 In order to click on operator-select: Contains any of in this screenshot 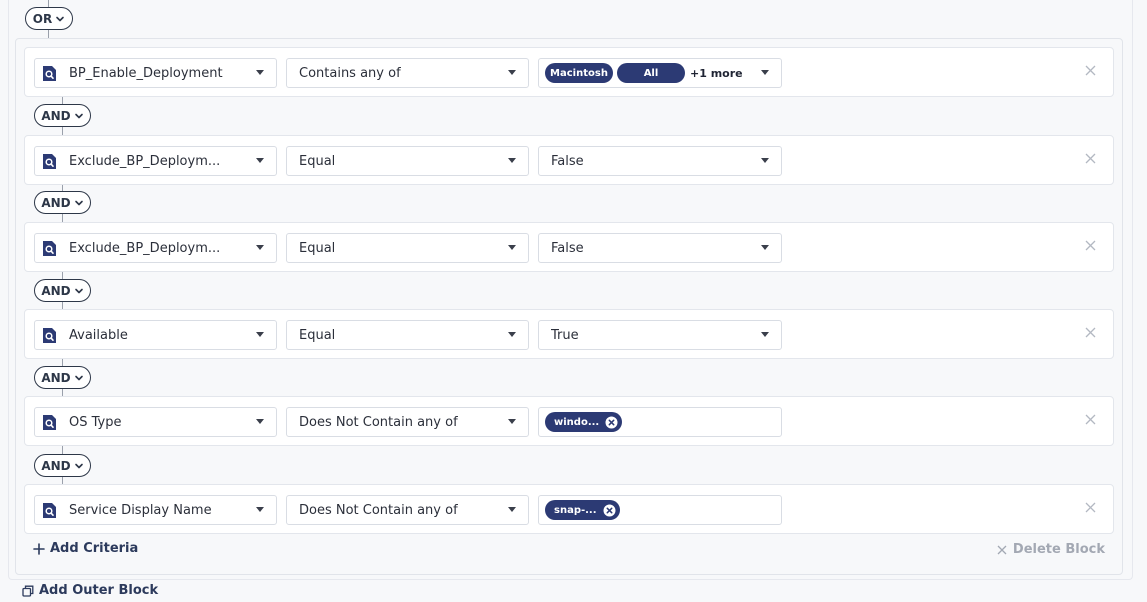, I will do `click(407, 73)`.